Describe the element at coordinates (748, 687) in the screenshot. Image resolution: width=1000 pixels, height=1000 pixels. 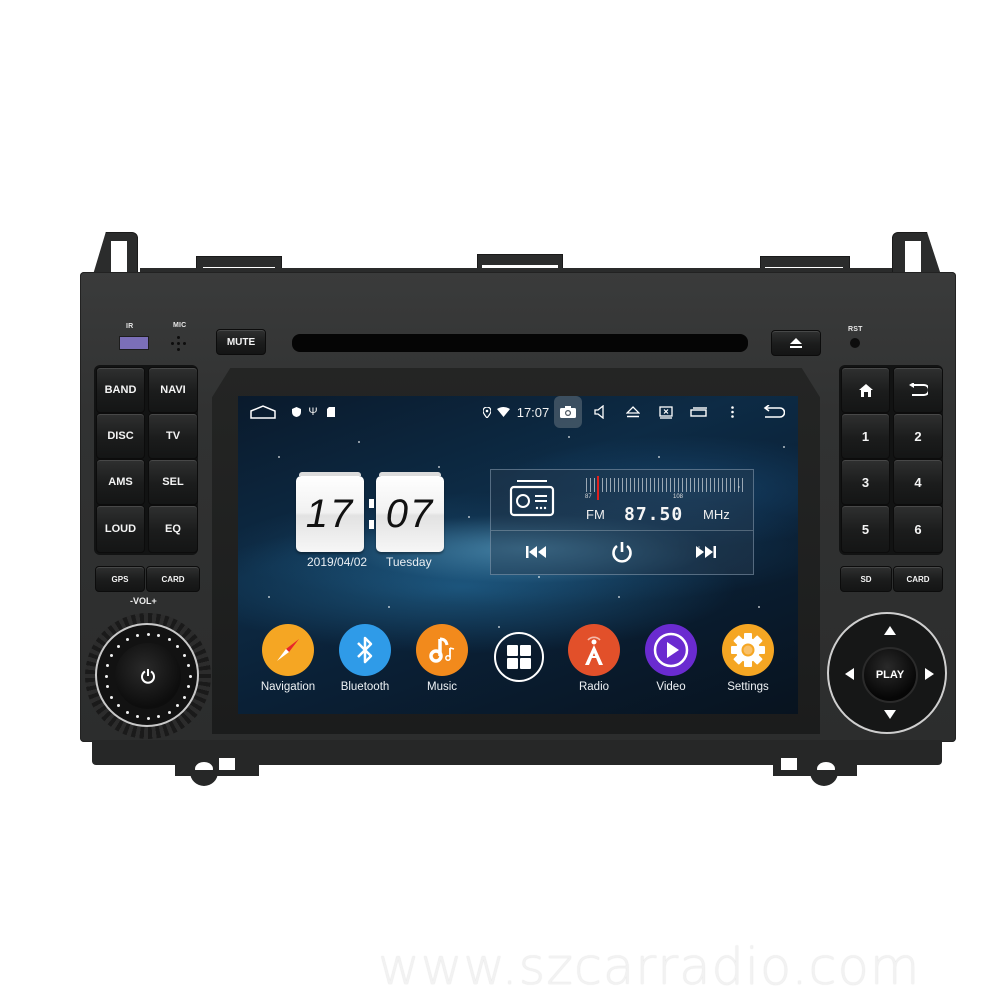
I see `app-label: Settings` at that location.